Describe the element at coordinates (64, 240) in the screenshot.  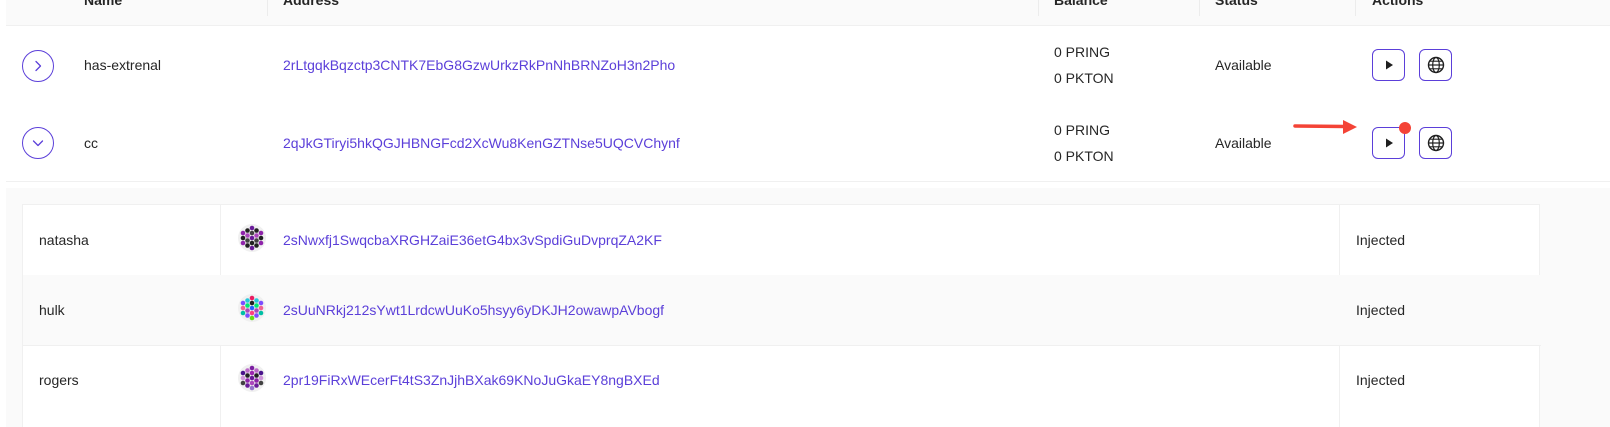
I see `member-name: natasha` at that location.